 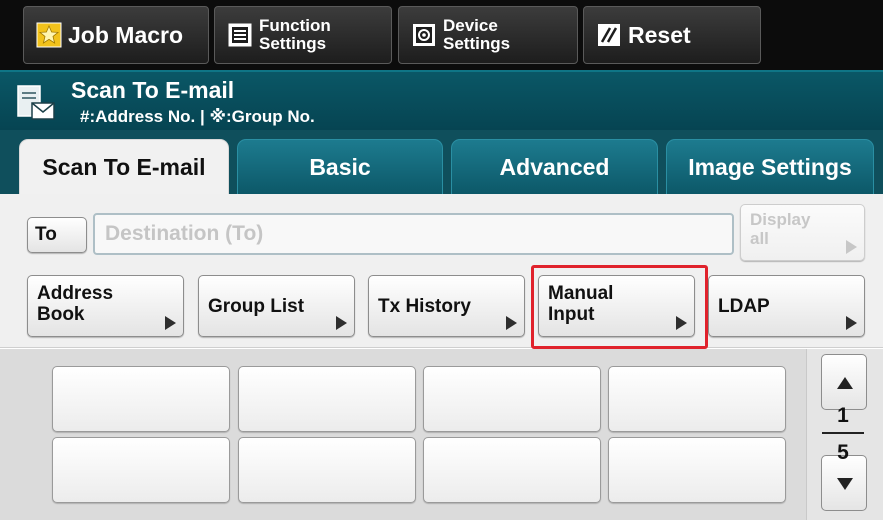 I want to click on reset-button: Reset, so click(x=672, y=35).